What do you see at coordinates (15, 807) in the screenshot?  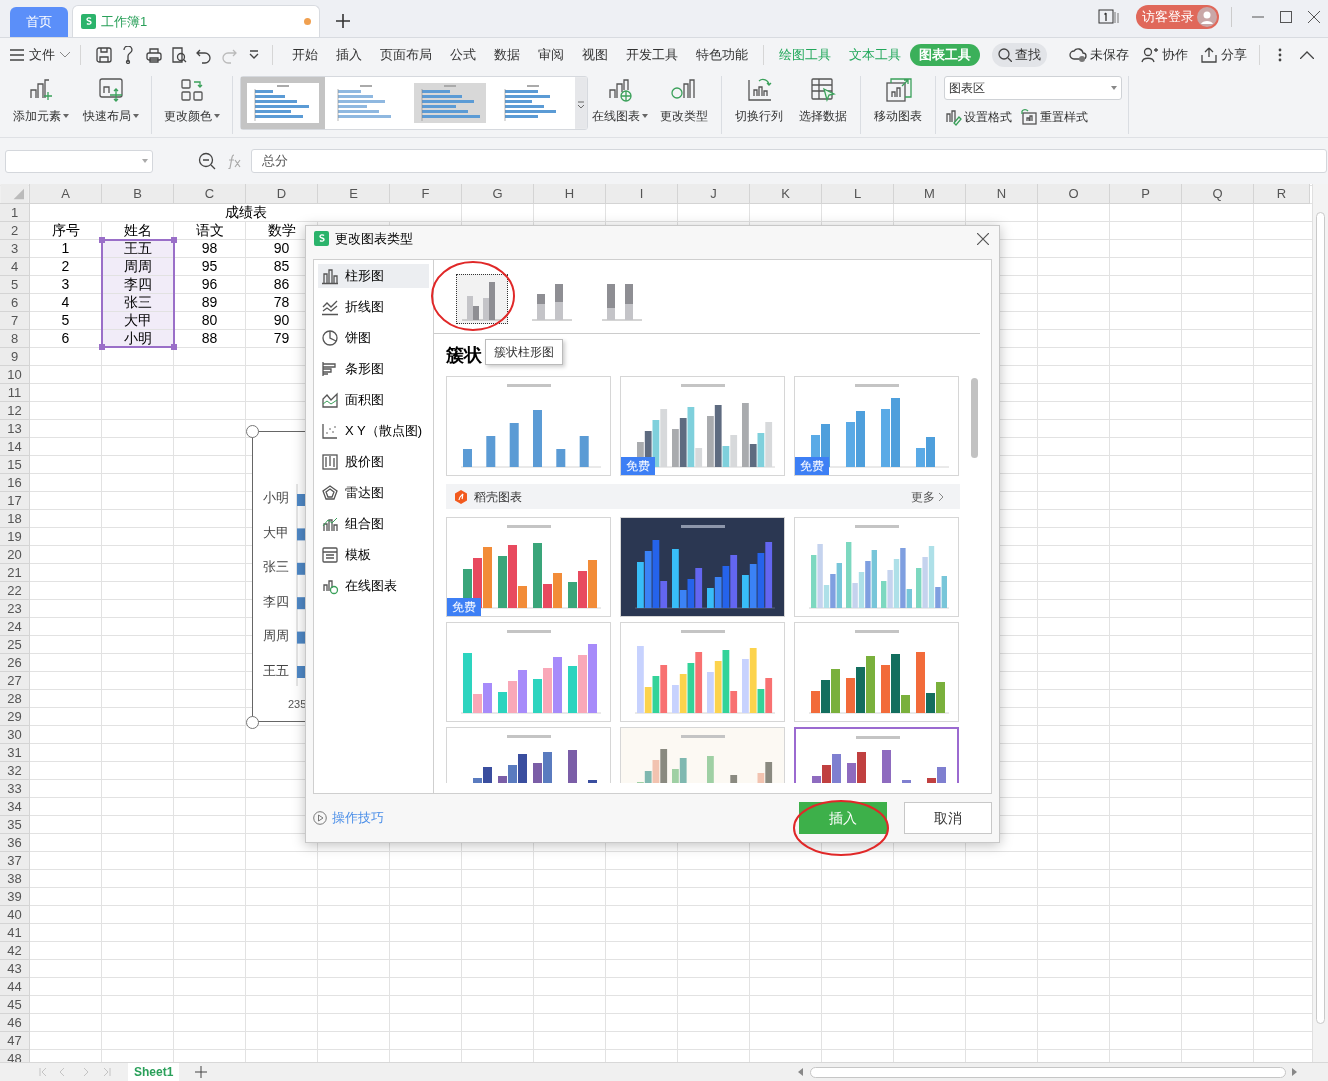 I see `row-header: 34` at bounding box center [15, 807].